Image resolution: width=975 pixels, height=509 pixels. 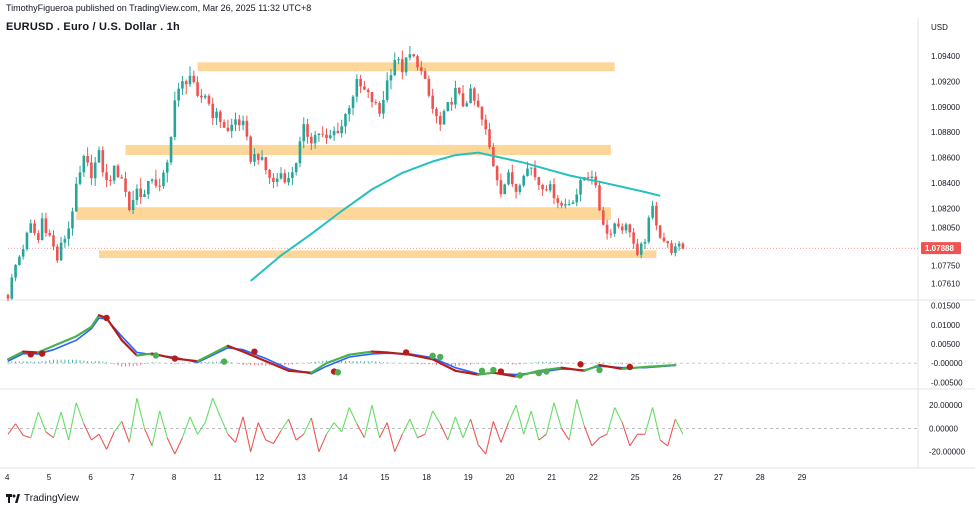 What do you see at coordinates (801, 477) in the screenshot?
I see `time-tick-label: 29` at bounding box center [801, 477].